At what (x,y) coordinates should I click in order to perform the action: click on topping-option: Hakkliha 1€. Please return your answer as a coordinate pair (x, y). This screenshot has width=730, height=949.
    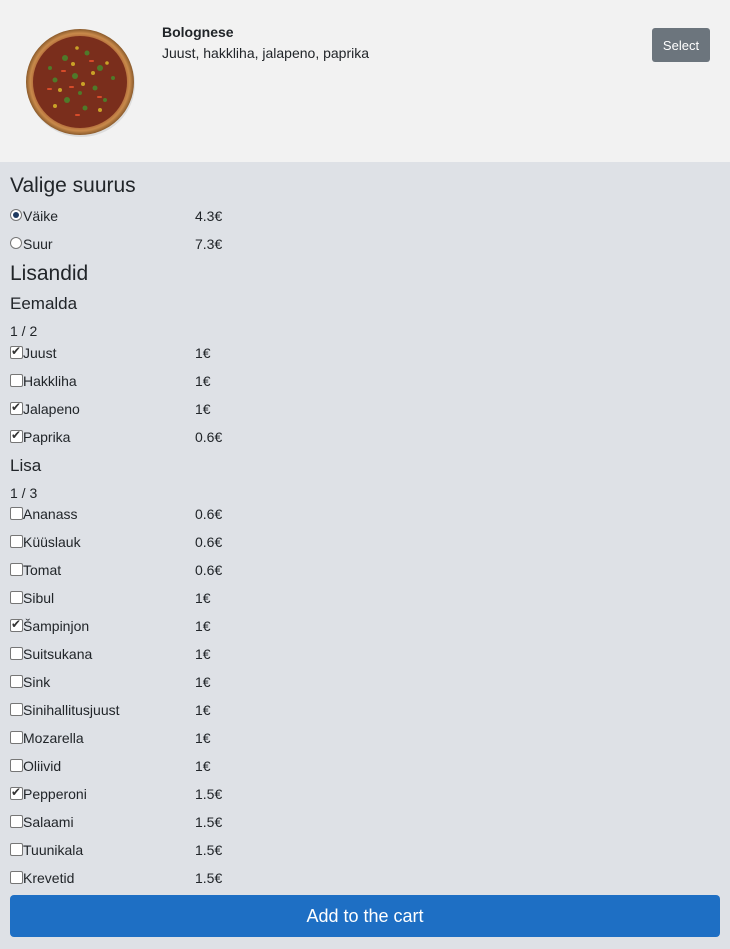
    Looking at the image, I should click on (140, 381).